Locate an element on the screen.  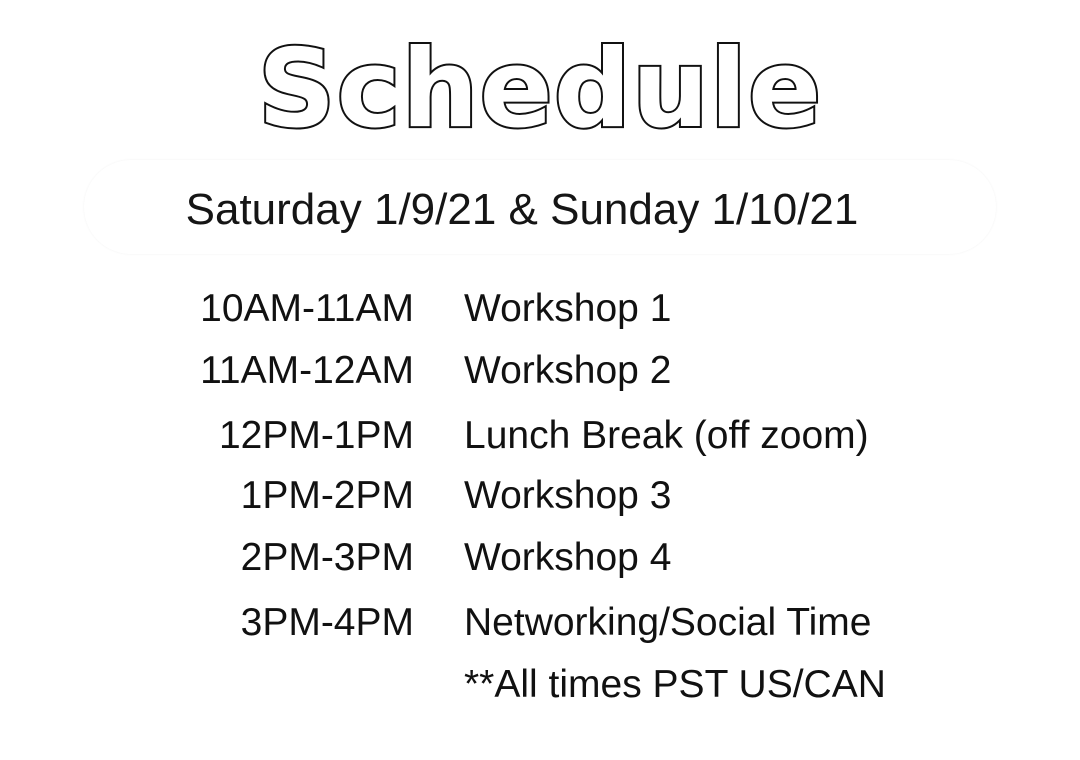
time-slot: 2PM-3PM is located at coordinates (327, 557).